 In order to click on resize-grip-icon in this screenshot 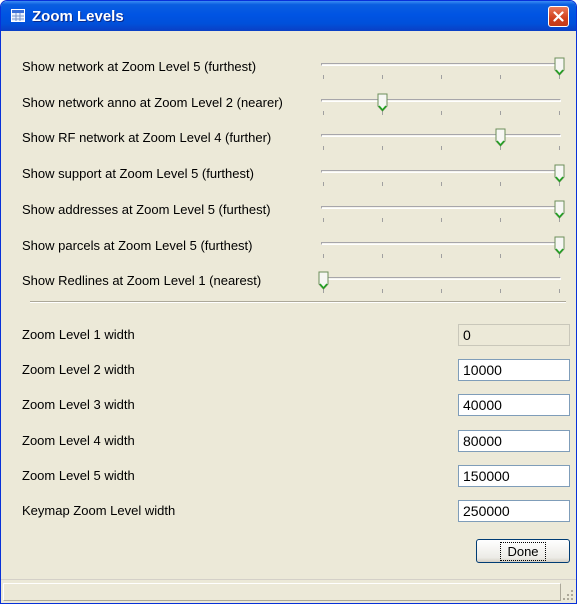, I will do `click(568, 595)`.